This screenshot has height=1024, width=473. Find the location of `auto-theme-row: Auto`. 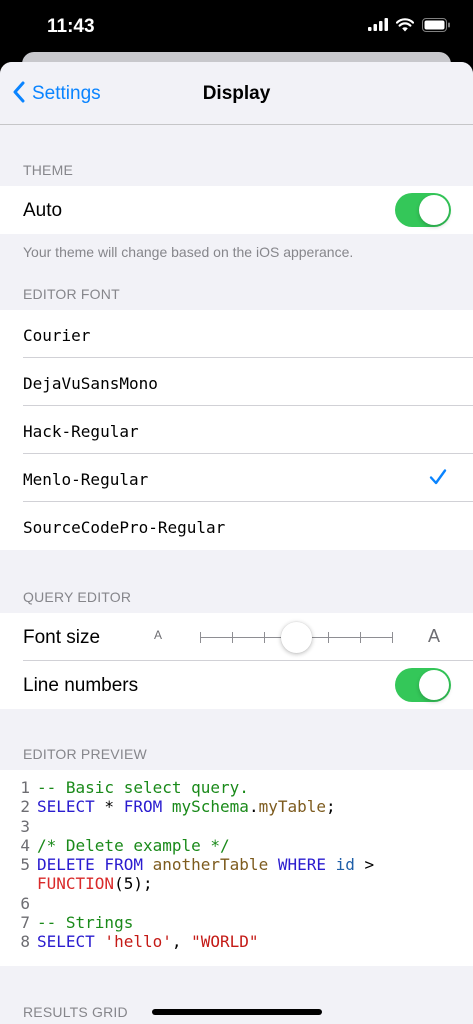

auto-theme-row: Auto is located at coordinates (236, 210).